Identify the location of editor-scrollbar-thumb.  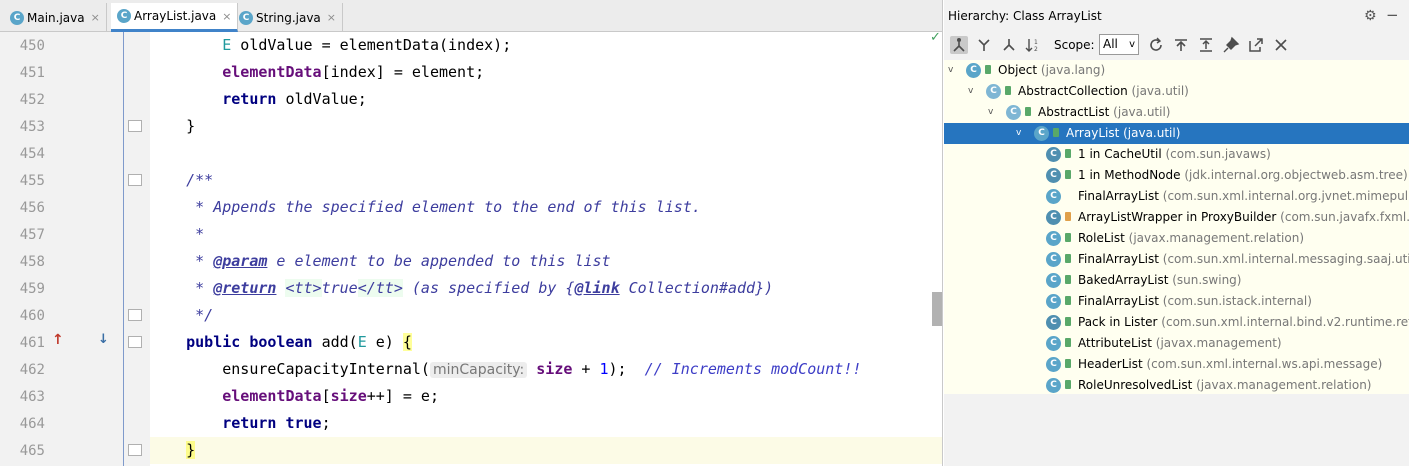
(937, 309).